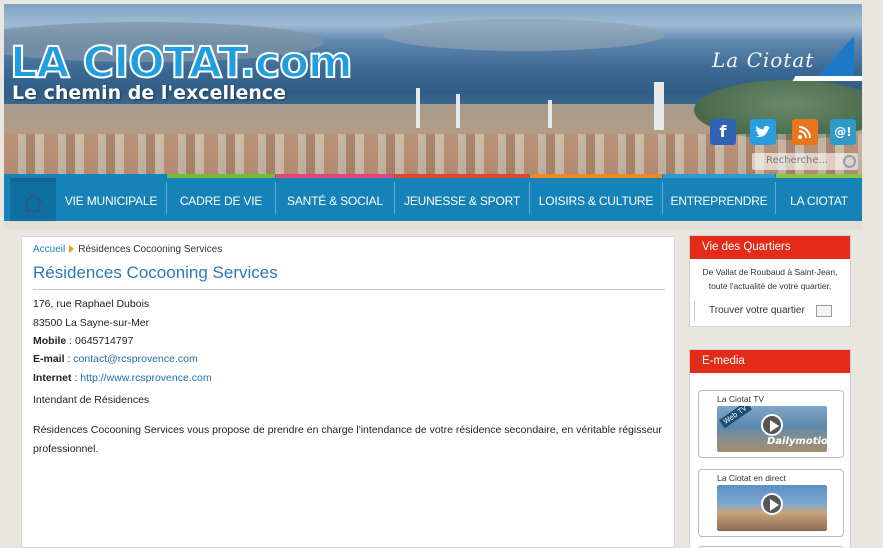 Image resolution: width=883 pixels, height=548 pixels. What do you see at coordinates (819, 197) in the screenshot?
I see `nav-la-ciotat: LA CIOTAT` at bounding box center [819, 197].